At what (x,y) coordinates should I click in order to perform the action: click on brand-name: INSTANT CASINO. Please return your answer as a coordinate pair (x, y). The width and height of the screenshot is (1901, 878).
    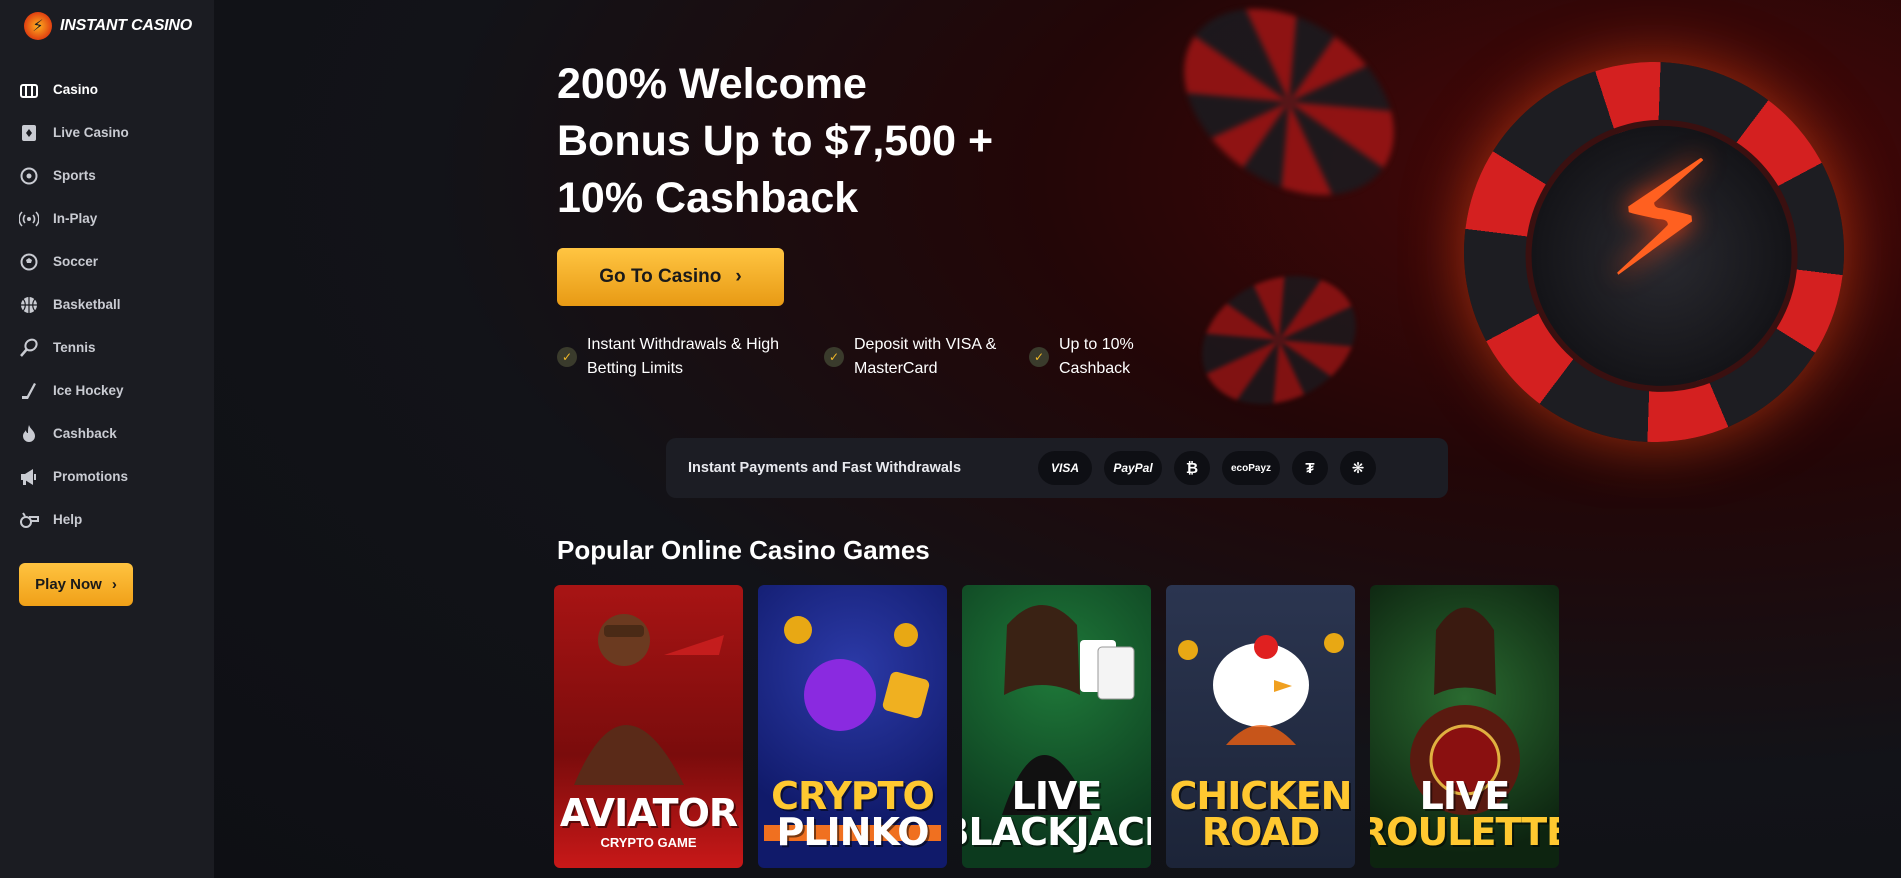
    Looking at the image, I should click on (126, 25).